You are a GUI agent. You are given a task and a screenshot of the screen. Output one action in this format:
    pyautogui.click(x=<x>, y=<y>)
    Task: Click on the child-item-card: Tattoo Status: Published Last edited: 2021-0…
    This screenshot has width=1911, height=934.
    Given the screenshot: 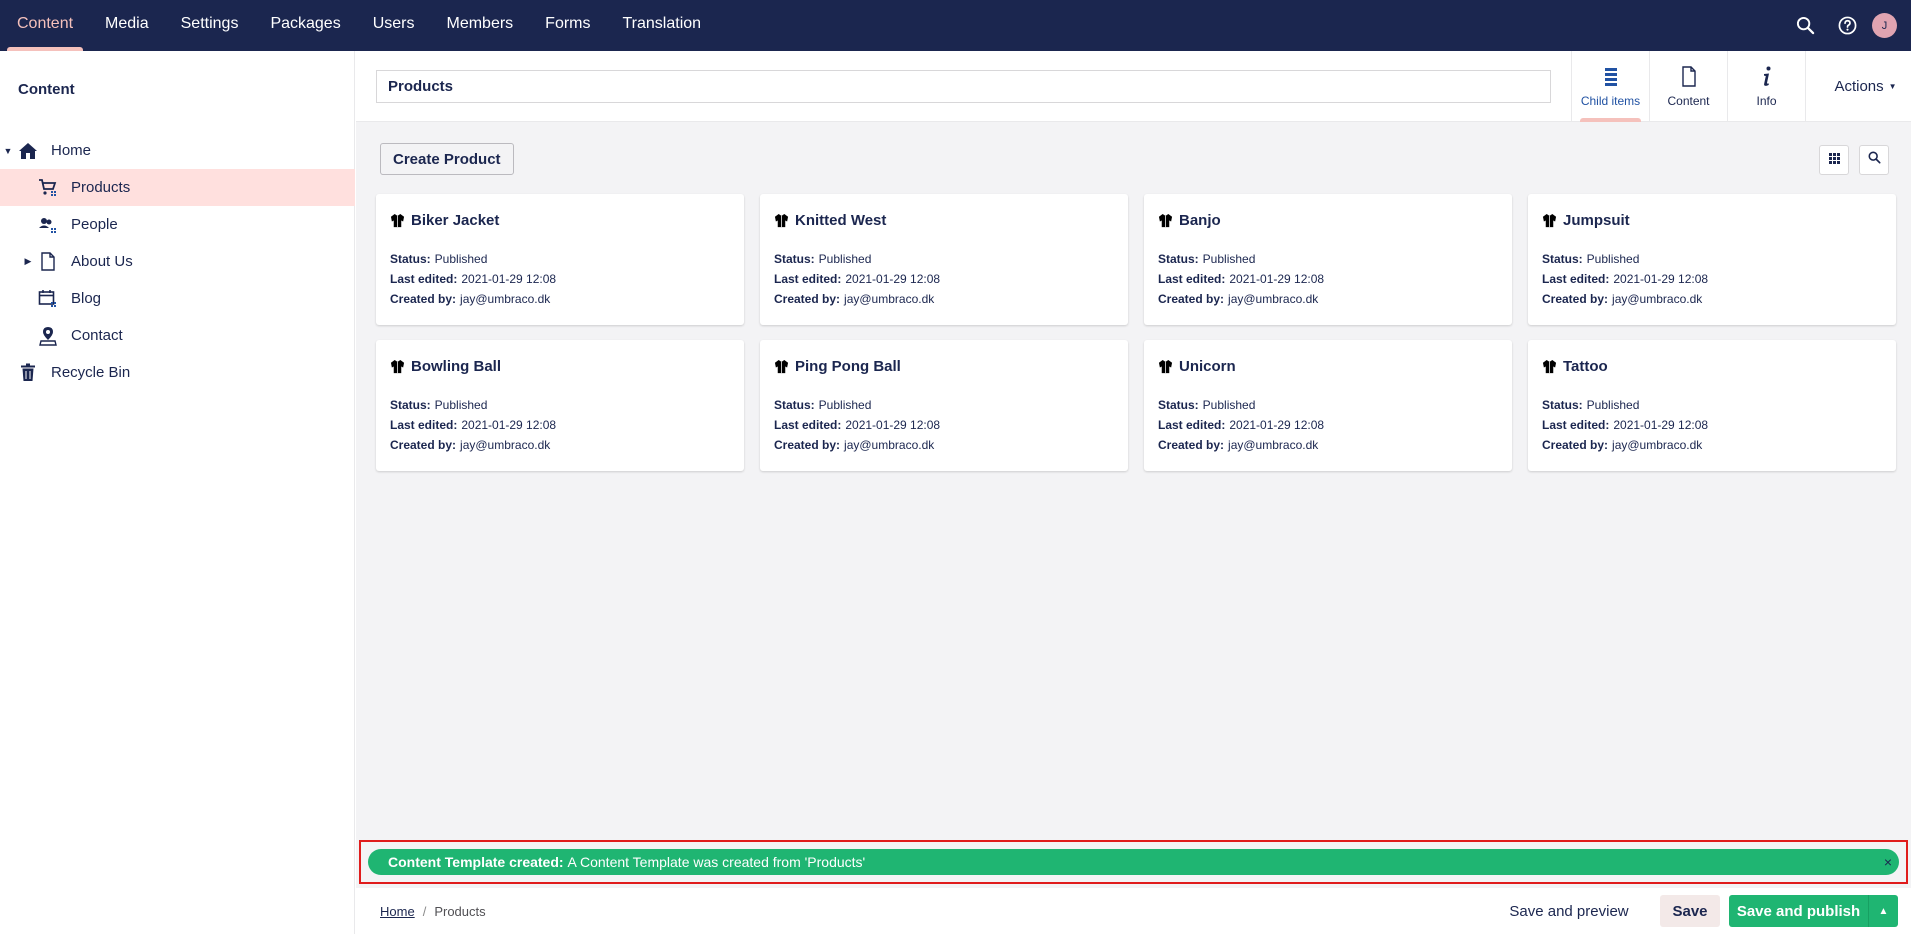 What is the action you would take?
    pyautogui.click(x=1712, y=405)
    